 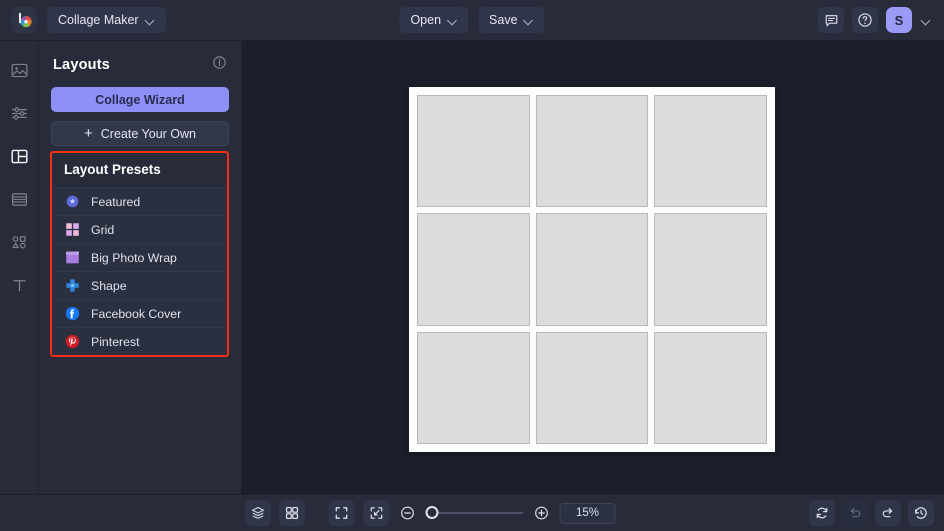 I want to click on pinterest-icon, so click(x=72, y=342).